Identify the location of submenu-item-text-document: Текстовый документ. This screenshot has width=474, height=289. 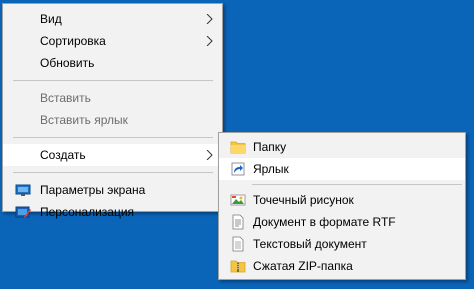
(342, 244).